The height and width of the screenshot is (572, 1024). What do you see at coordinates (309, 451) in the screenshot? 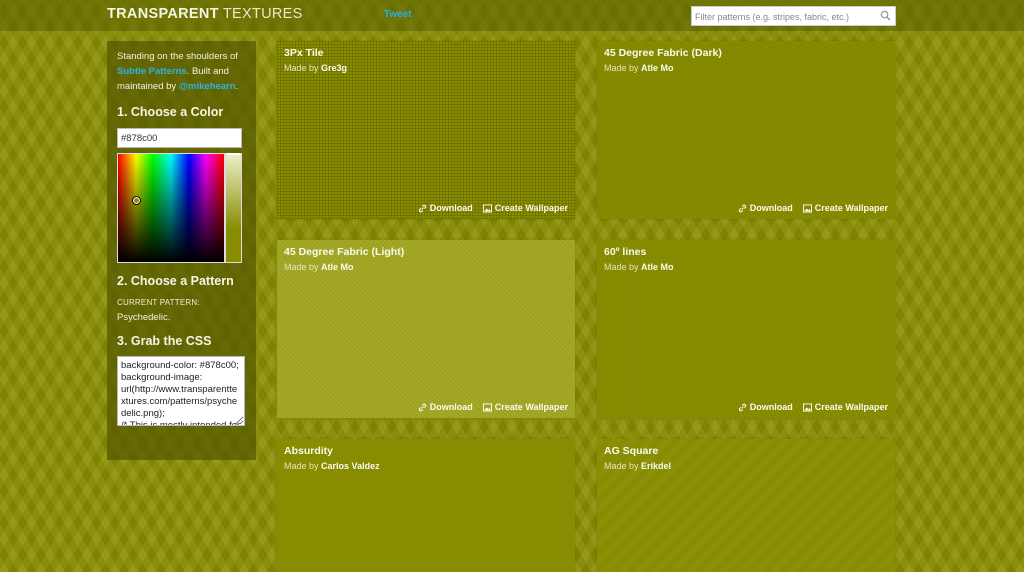
I see `pattern-title: Absurdity` at bounding box center [309, 451].